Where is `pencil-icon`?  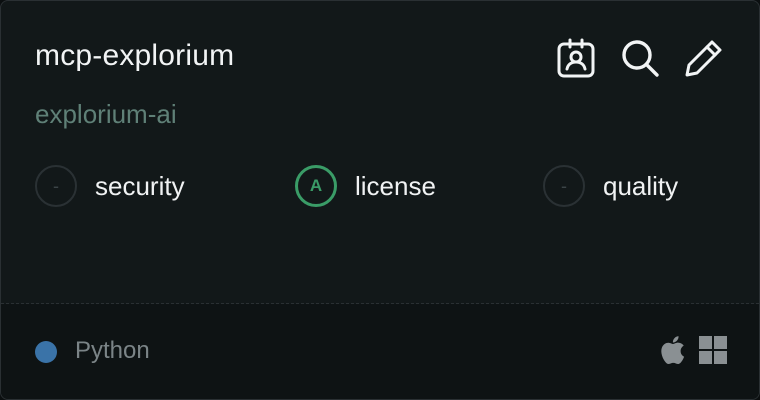
pencil-icon is located at coordinates (704, 58).